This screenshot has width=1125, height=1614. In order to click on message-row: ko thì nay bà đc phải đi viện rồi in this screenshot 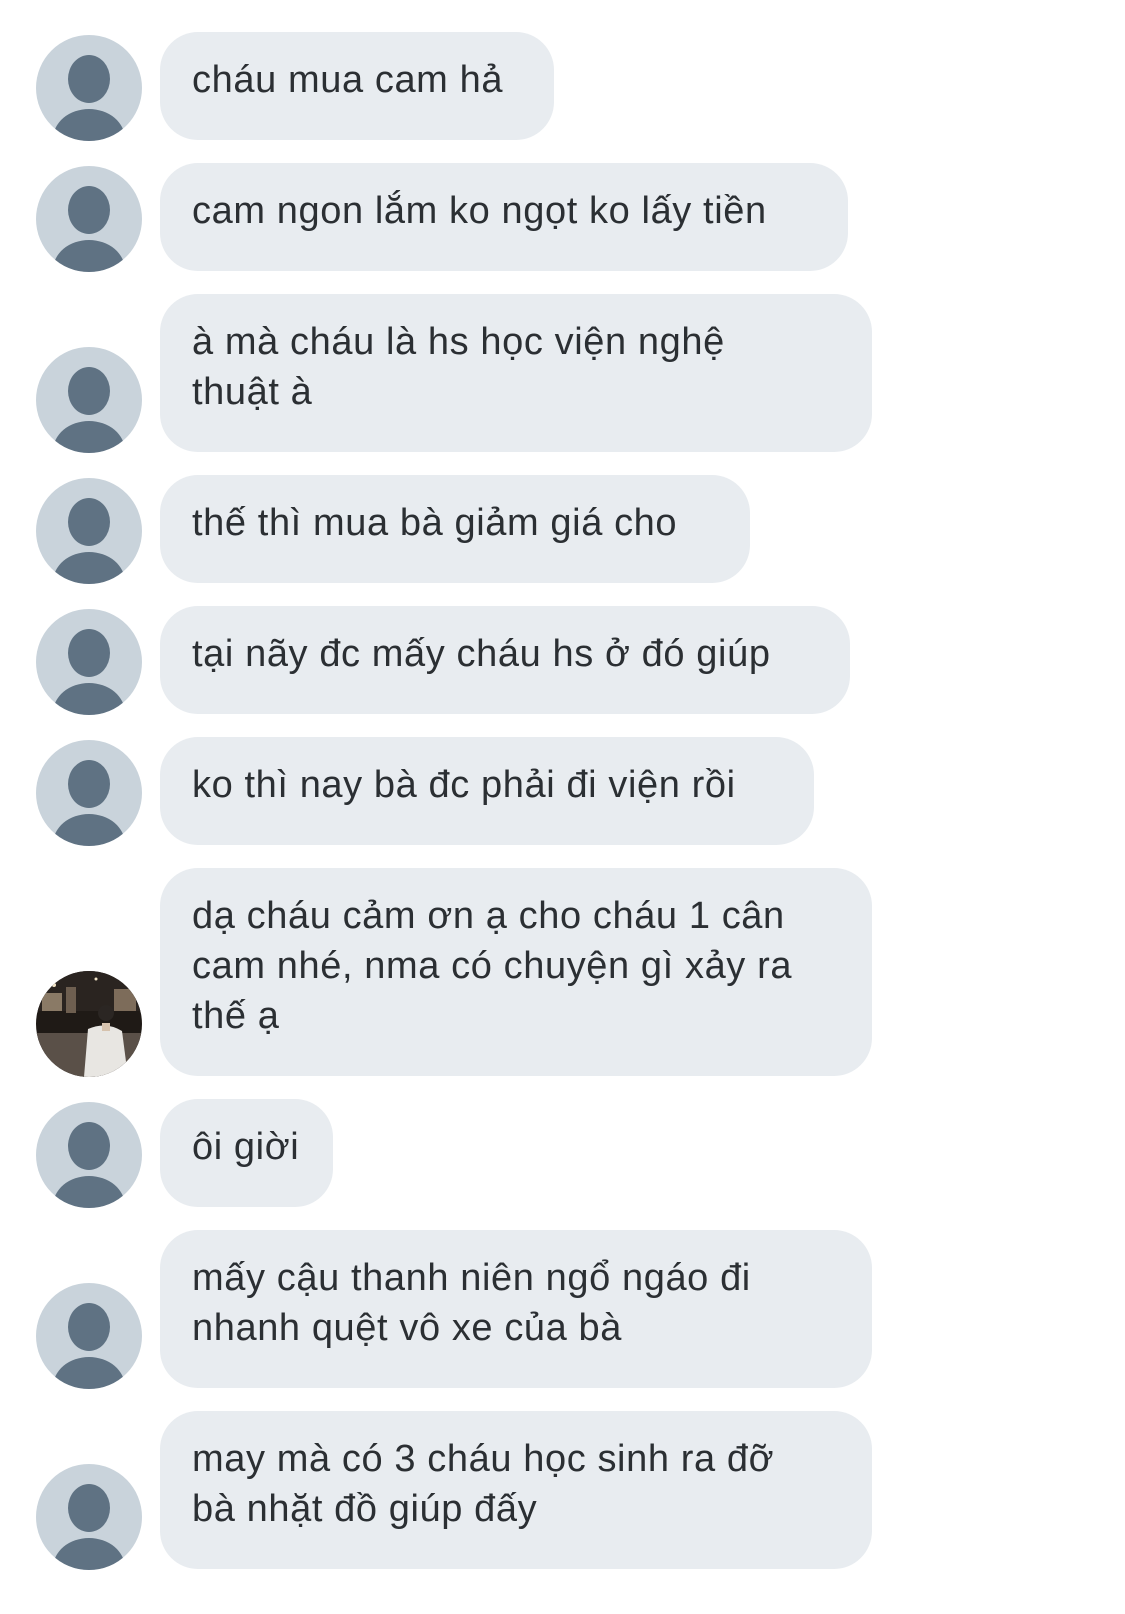, I will do `click(562, 791)`.